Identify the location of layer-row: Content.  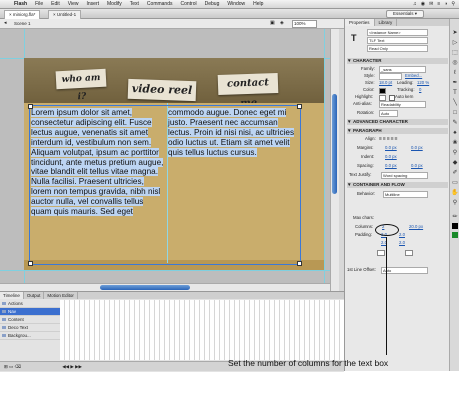
(30, 320).